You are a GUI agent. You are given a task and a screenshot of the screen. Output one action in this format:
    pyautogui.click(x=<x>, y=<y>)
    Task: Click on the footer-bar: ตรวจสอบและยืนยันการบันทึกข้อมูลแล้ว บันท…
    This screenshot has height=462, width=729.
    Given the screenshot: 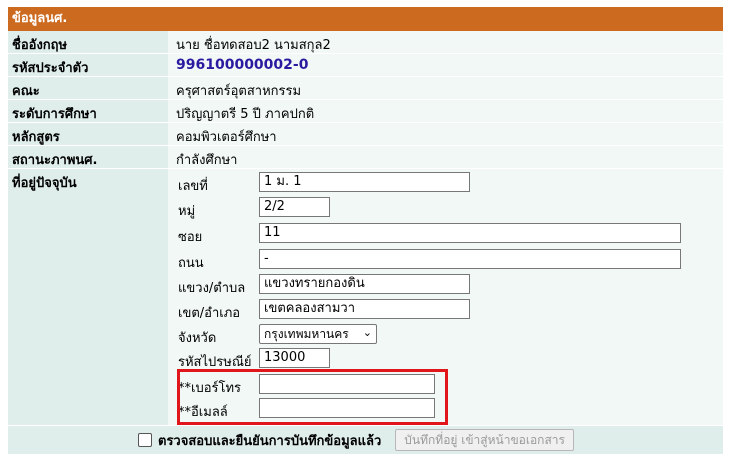 What is the action you would take?
    pyautogui.click(x=365, y=440)
    